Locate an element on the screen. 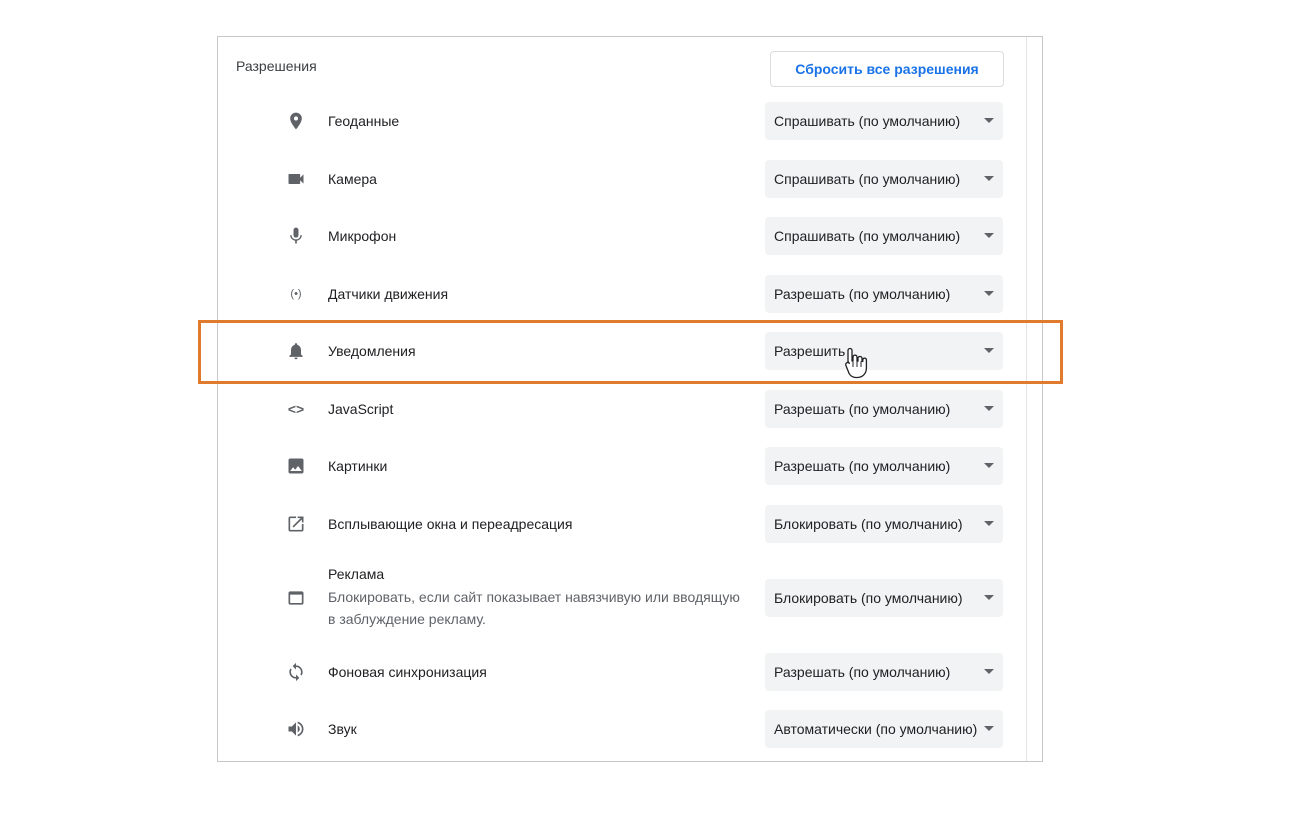 This screenshot has height=820, width=1296. permission-row-images: Картинки Разрешать (по умолчанию) is located at coordinates (622, 466).